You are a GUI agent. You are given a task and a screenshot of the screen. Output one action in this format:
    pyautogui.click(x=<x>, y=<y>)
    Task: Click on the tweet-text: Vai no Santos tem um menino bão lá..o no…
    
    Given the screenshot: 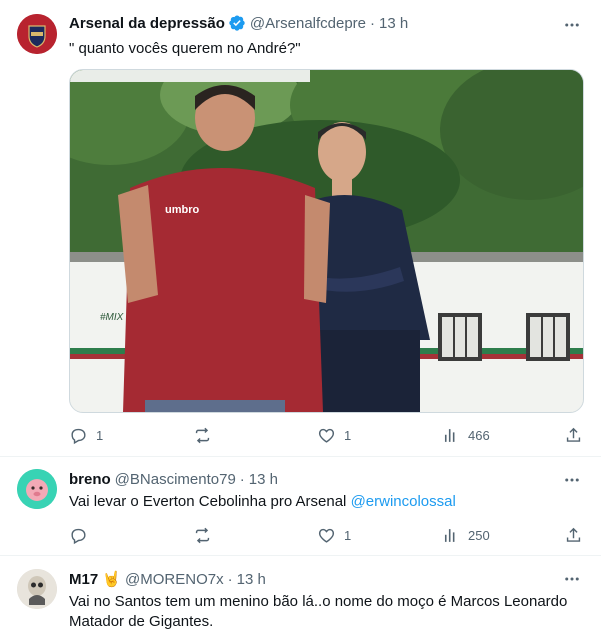 What is the action you would take?
    pyautogui.click(x=326, y=612)
    